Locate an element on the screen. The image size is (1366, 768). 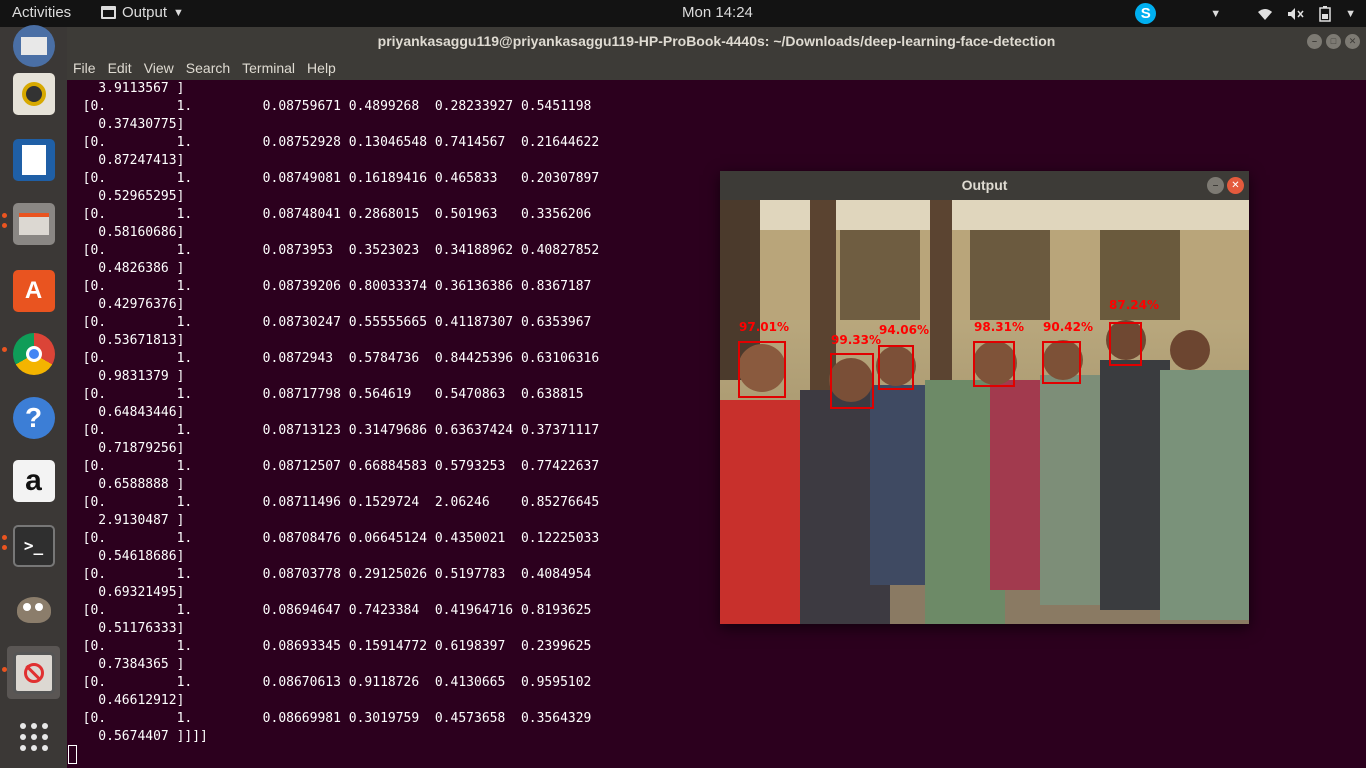
maximize-button: □ is located at coordinates (1333, 41).